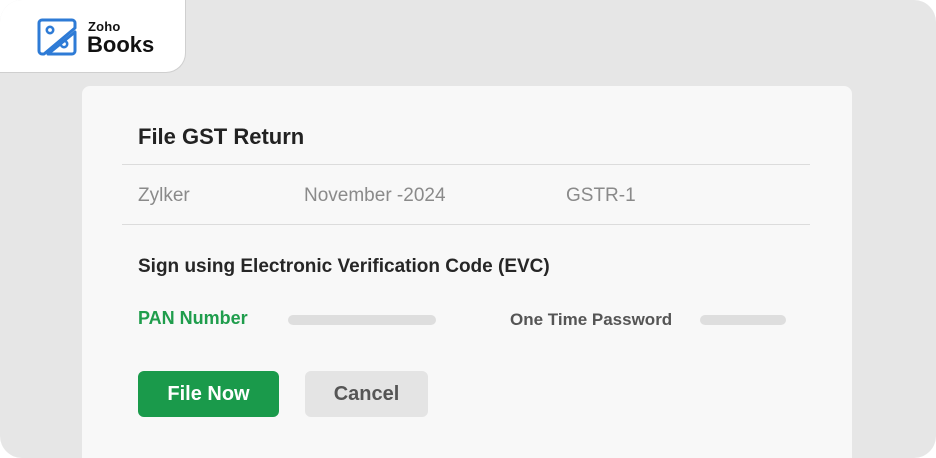  Describe the element at coordinates (121, 44) in the screenshot. I see `brand-books: Books` at that location.